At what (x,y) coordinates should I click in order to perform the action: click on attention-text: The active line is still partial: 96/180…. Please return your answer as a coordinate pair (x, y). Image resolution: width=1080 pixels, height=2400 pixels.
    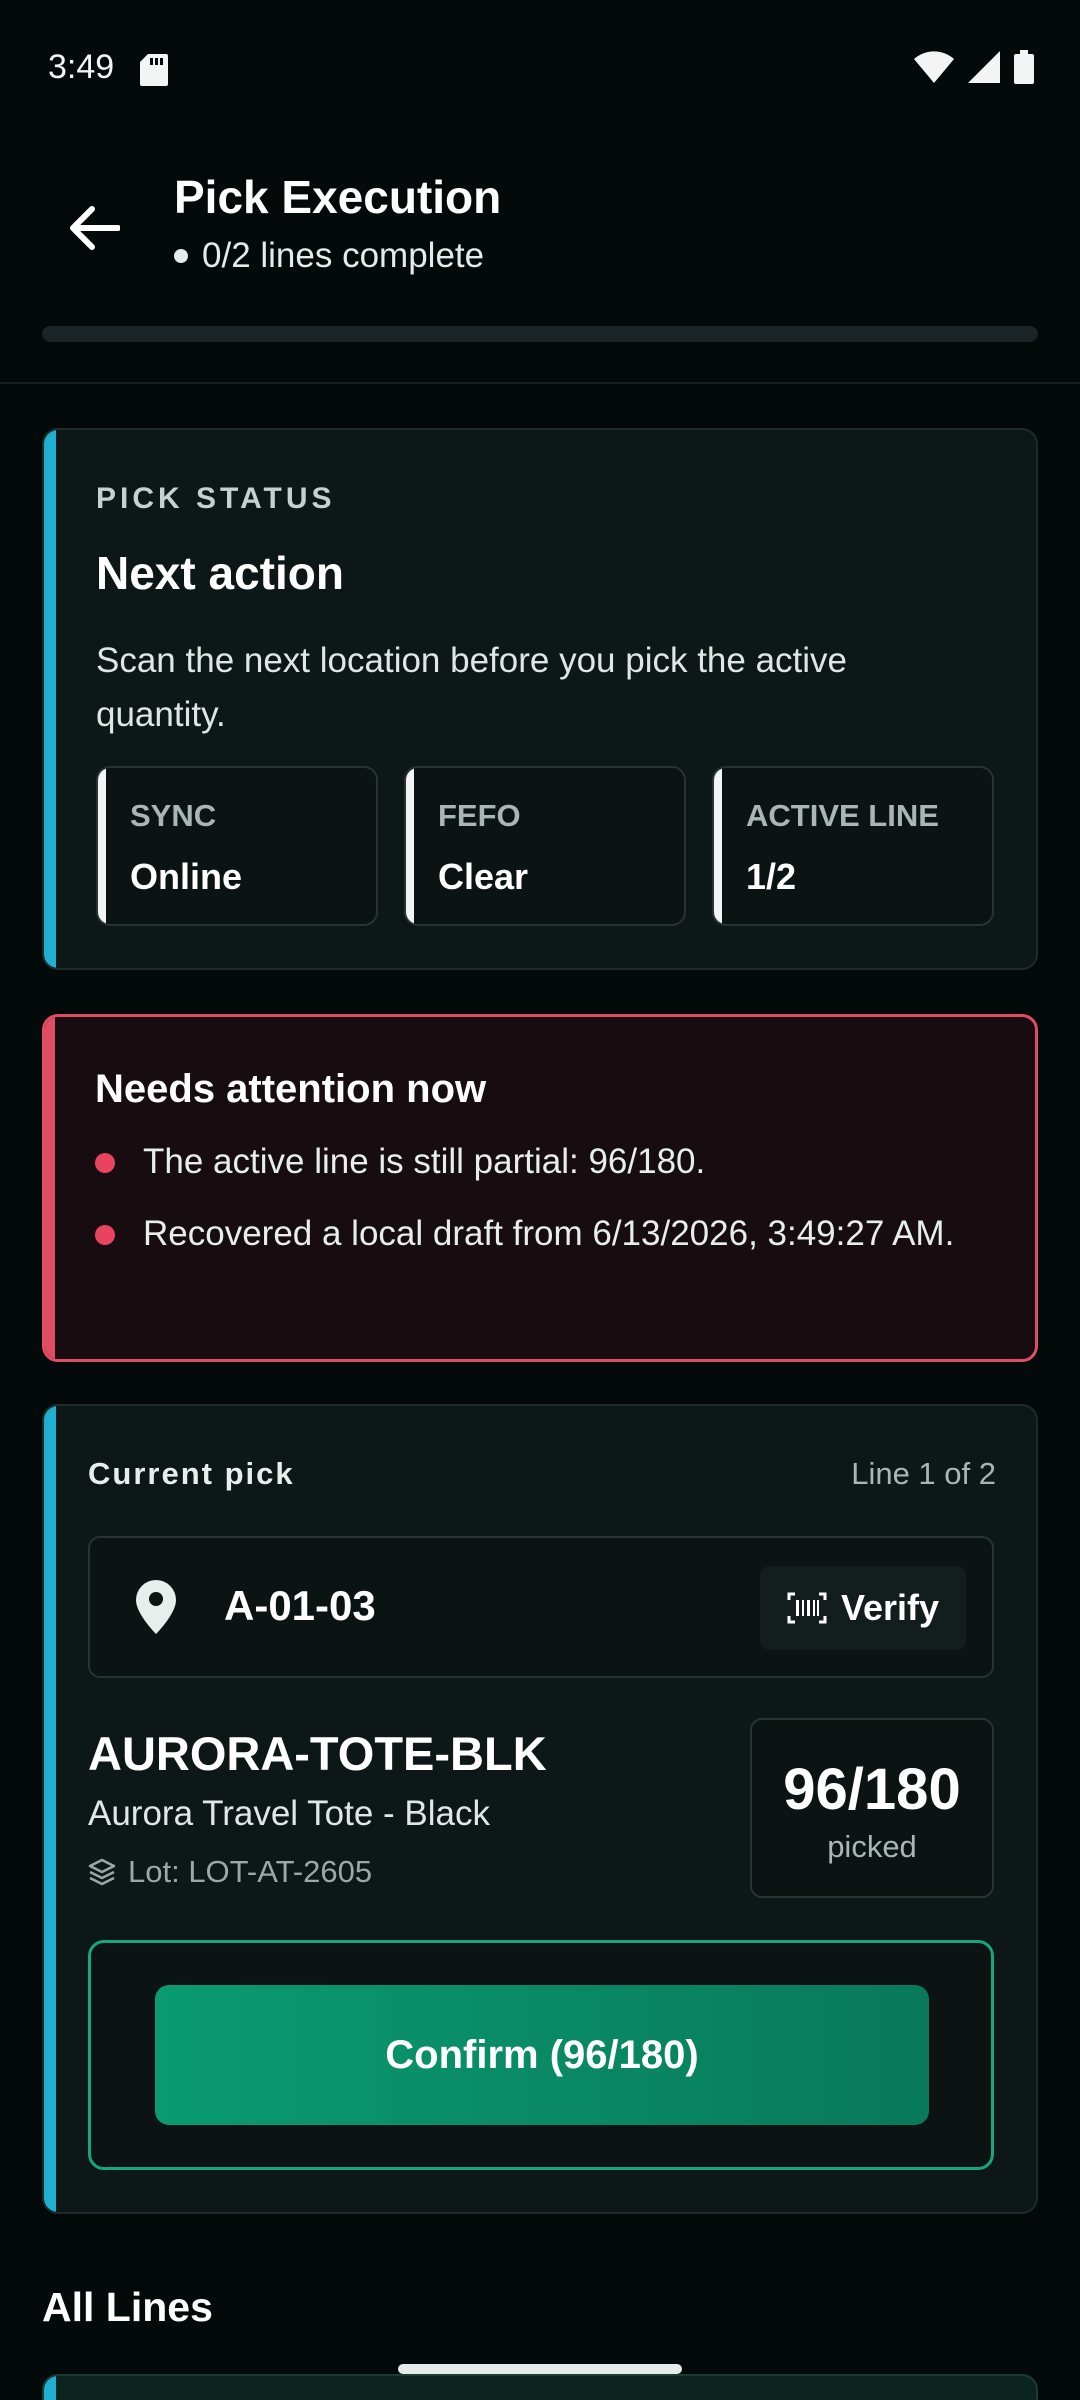
    Looking at the image, I should click on (424, 1161).